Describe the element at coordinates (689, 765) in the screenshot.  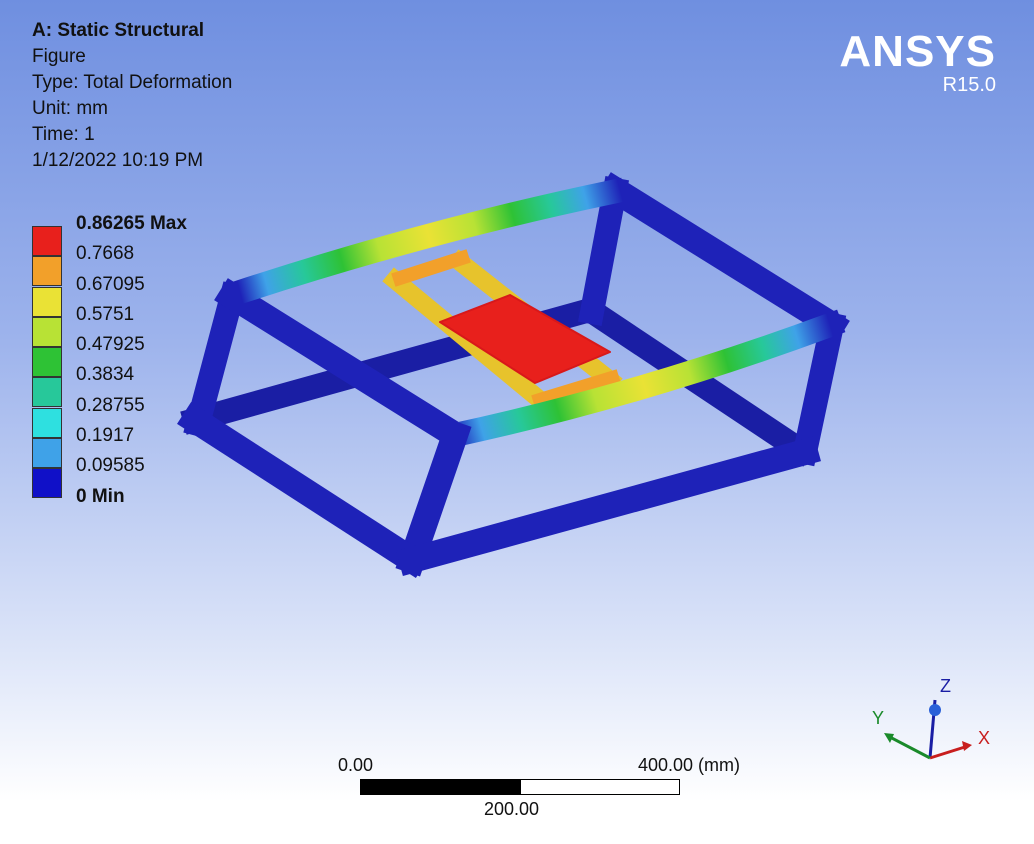
I see `scale-end-label: 400.00 (mm)` at that location.